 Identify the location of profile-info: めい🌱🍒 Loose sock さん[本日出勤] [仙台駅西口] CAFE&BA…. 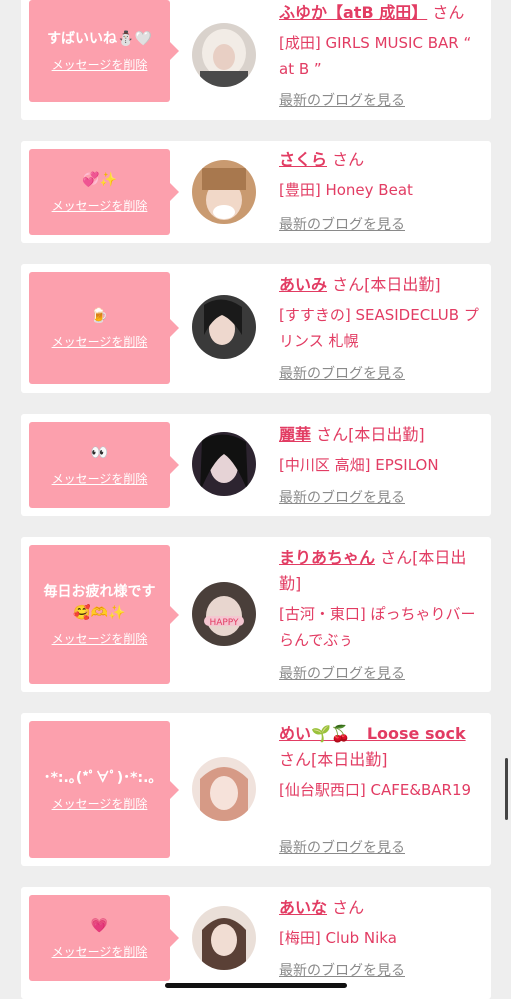
(381, 762).